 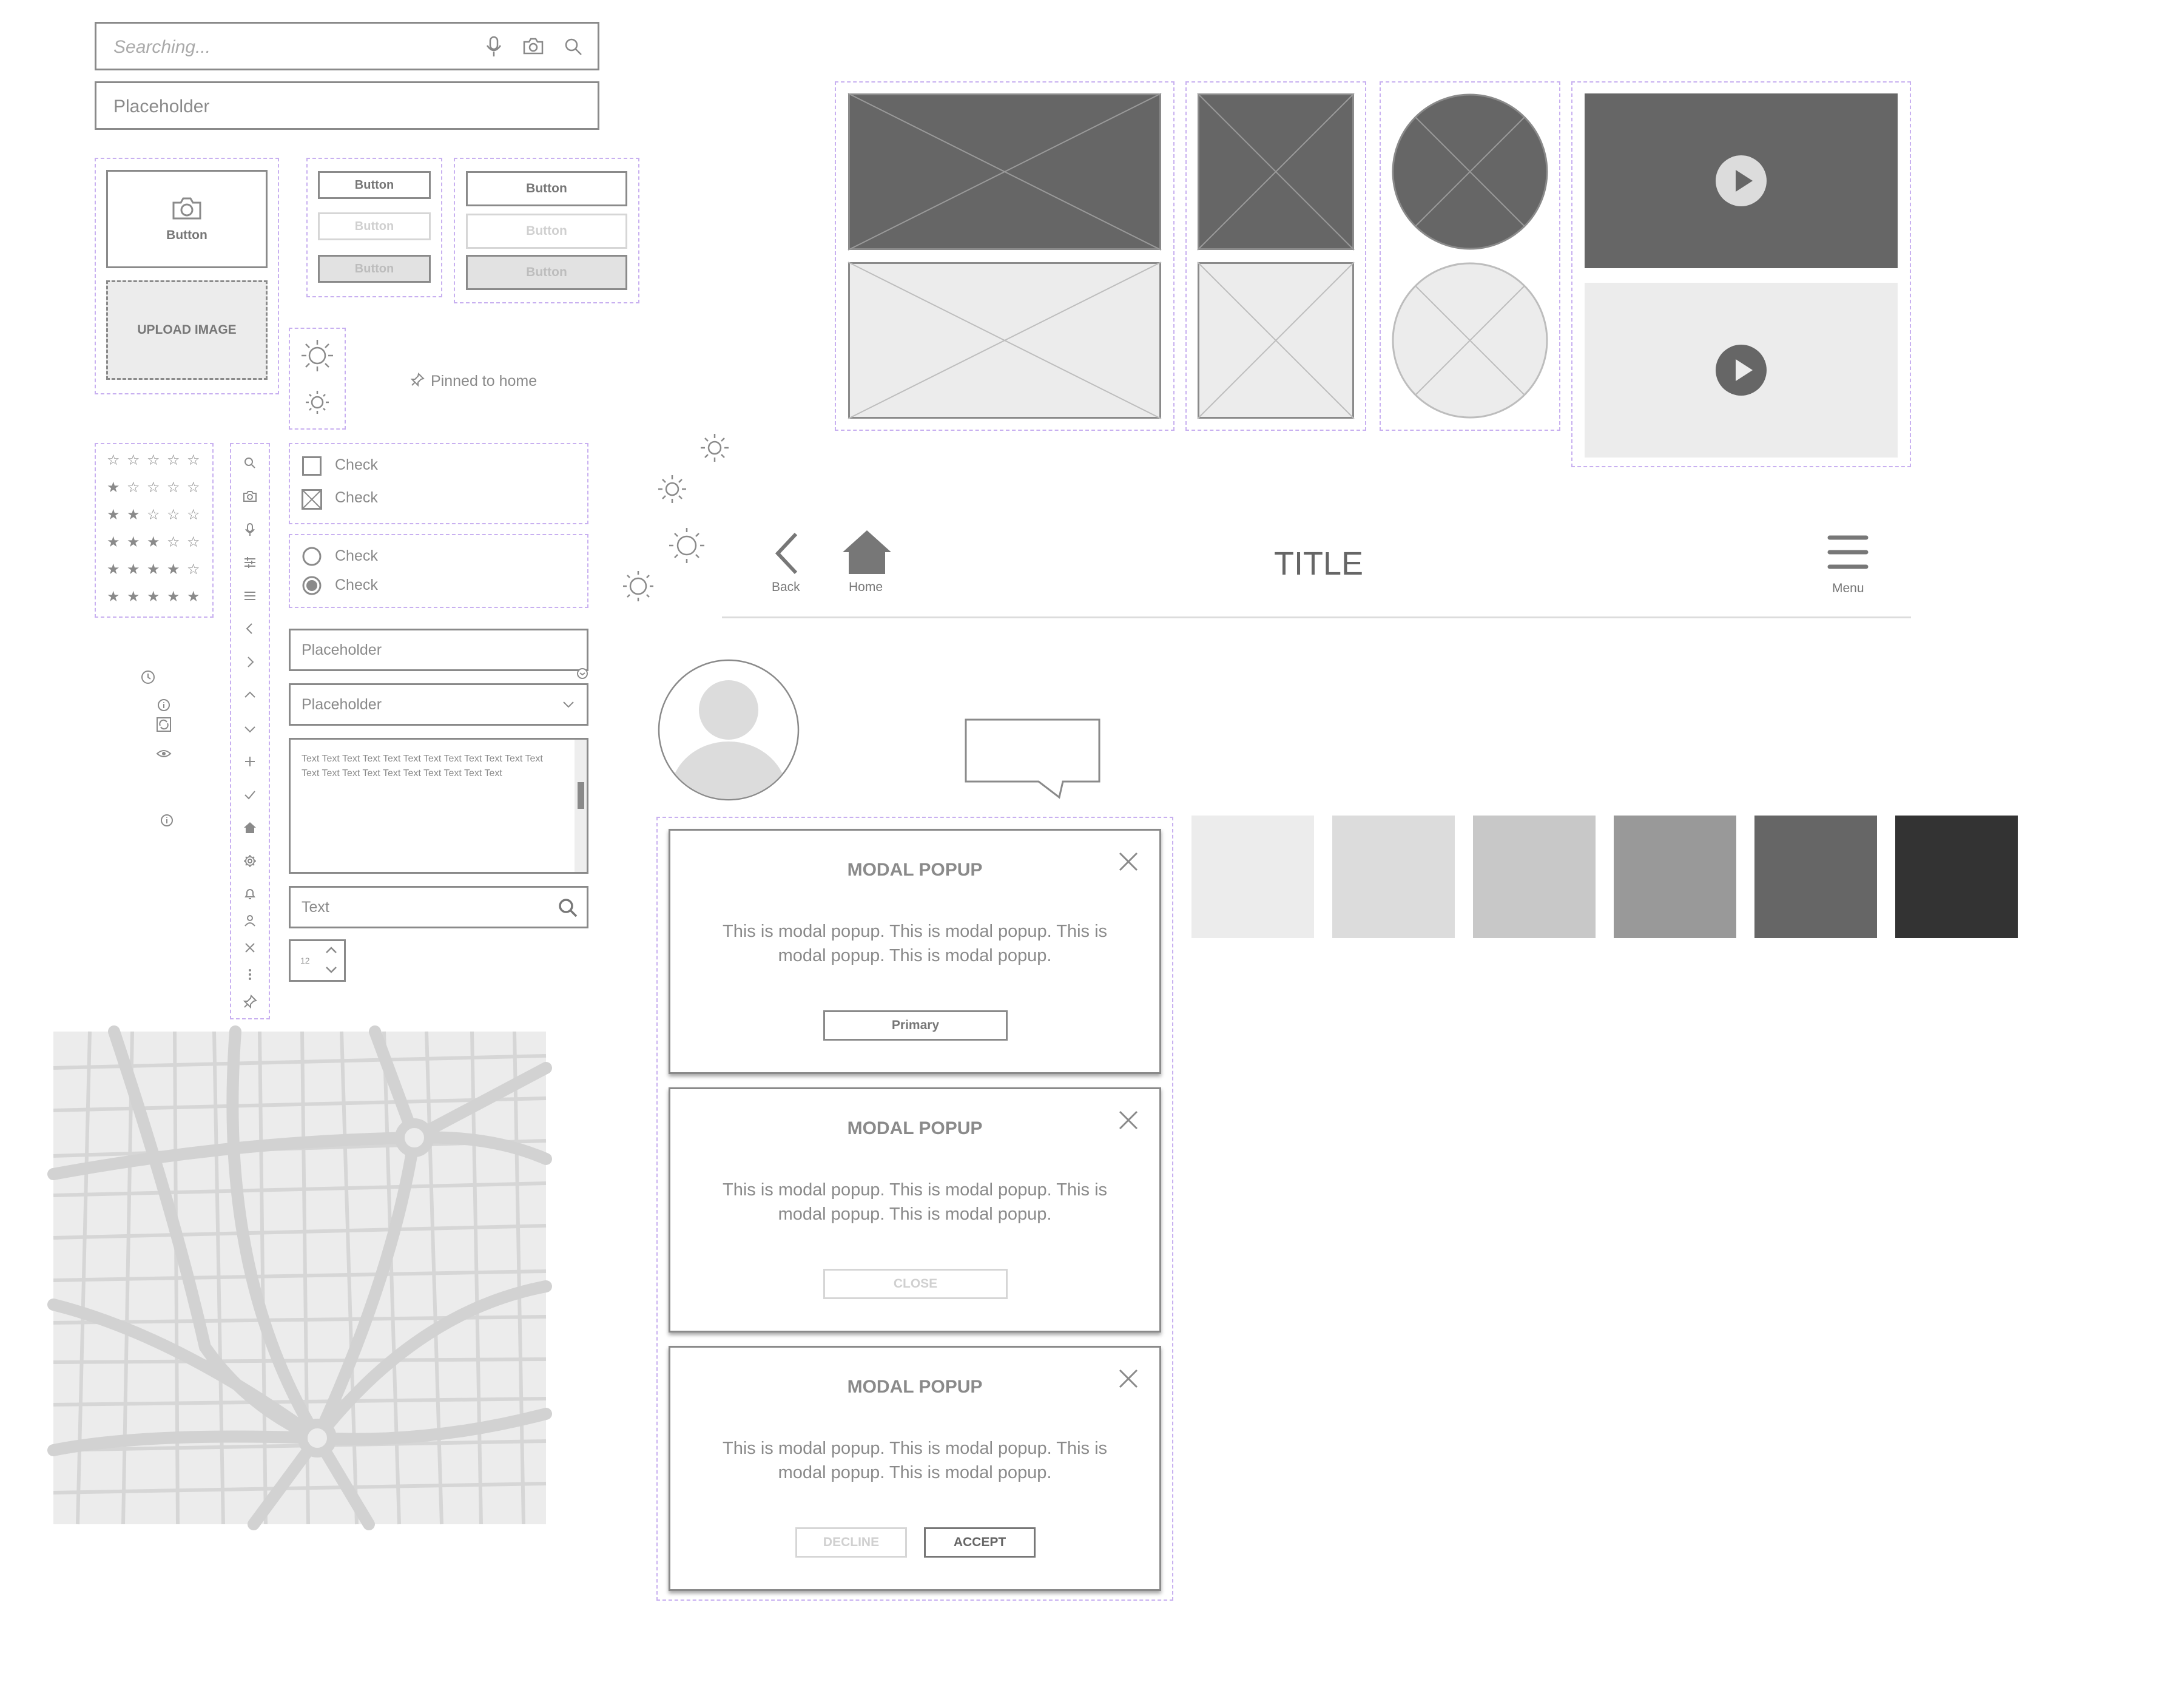 What do you see at coordinates (250, 662) in the screenshot?
I see `chevron-right-icon` at bounding box center [250, 662].